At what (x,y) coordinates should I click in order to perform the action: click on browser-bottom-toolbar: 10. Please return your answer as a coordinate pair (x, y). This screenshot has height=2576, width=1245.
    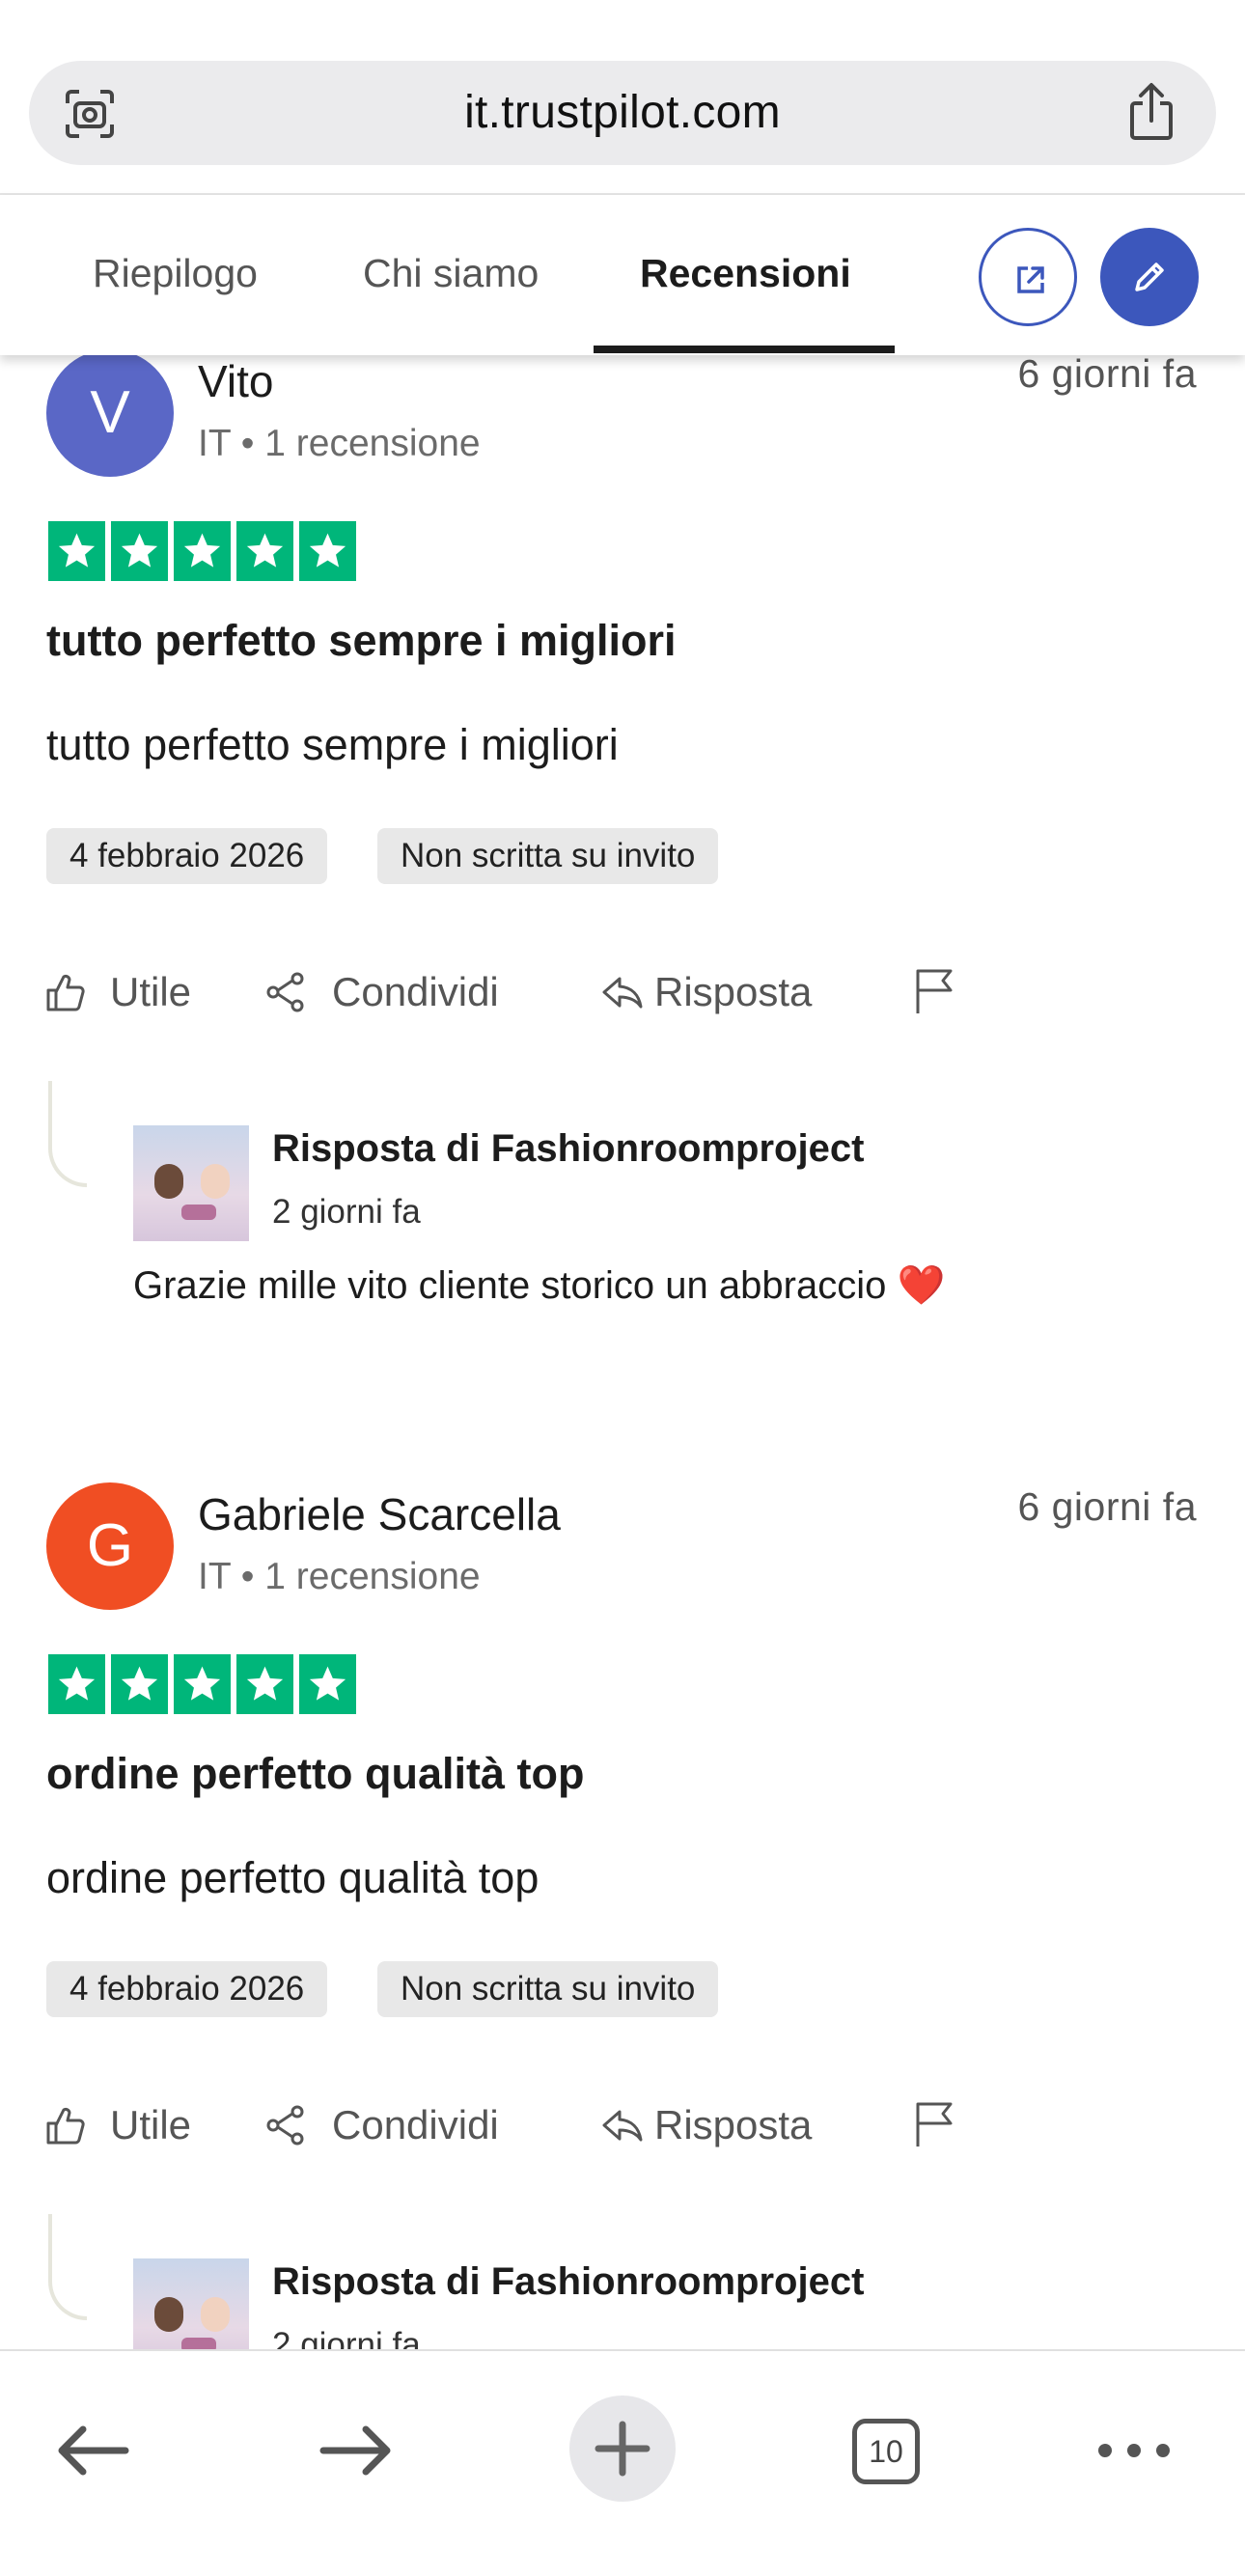
    Looking at the image, I should click on (622, 2462).